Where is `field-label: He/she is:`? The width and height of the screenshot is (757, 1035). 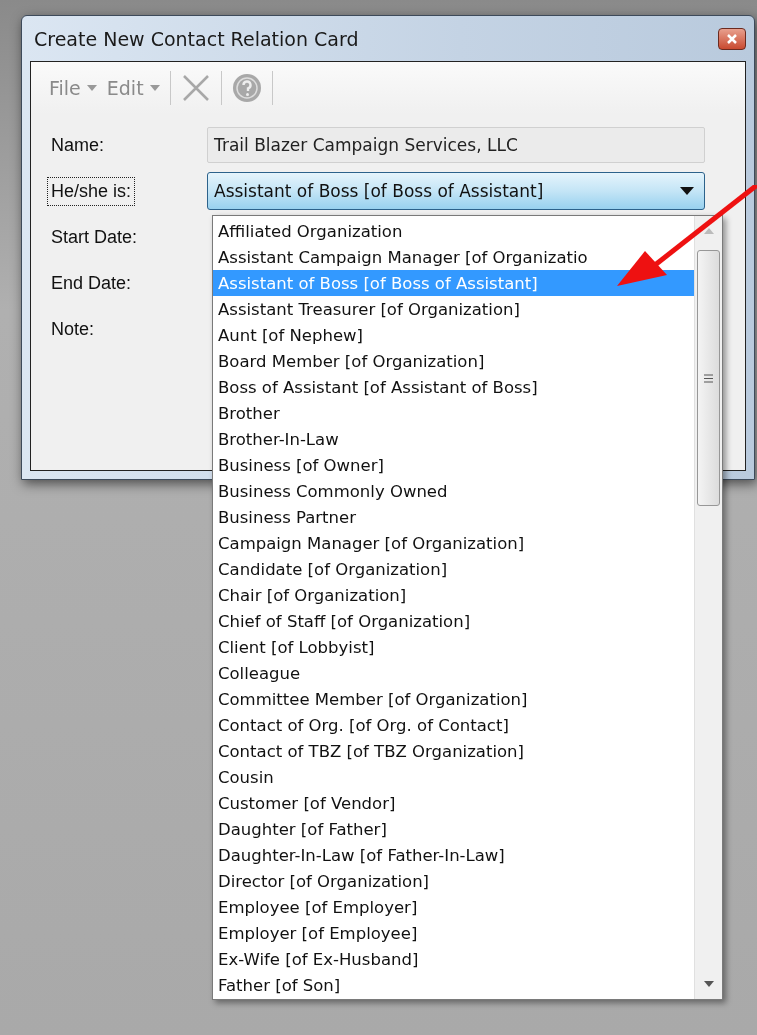 field-label: He/she is: is located at coordinates (91, 191).